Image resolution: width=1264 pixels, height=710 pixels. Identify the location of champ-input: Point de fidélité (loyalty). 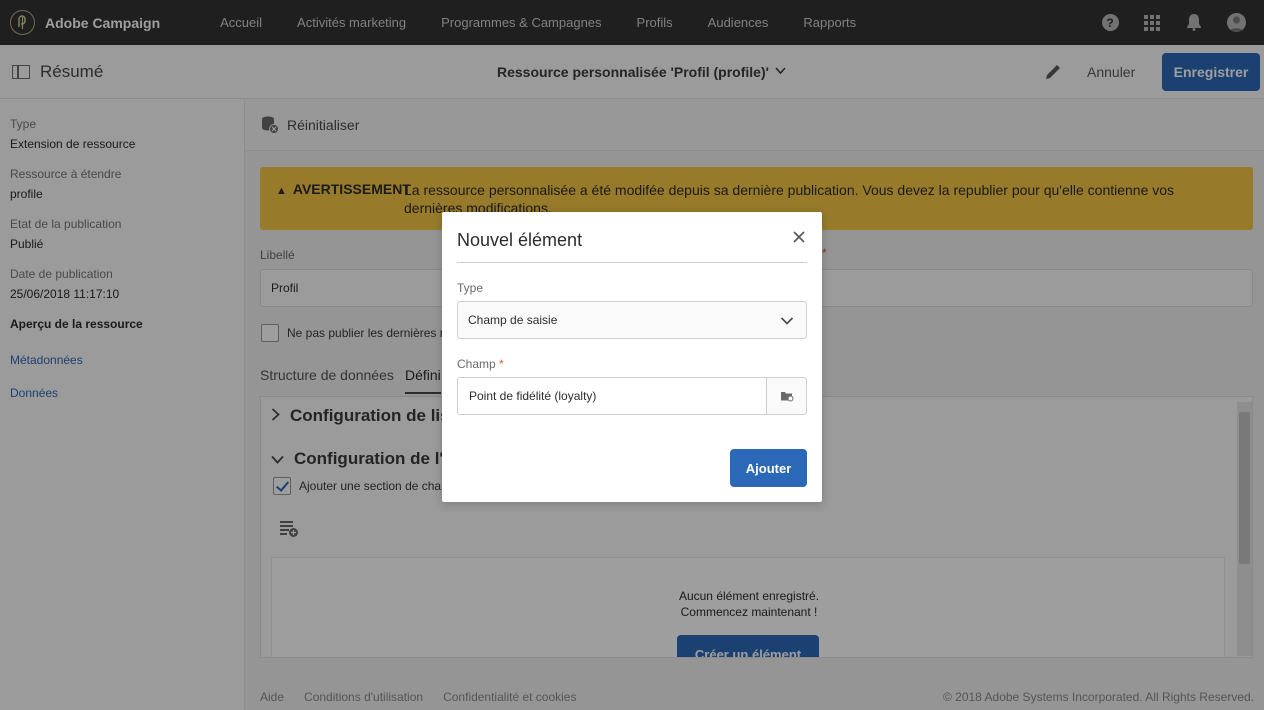
(612, 396).